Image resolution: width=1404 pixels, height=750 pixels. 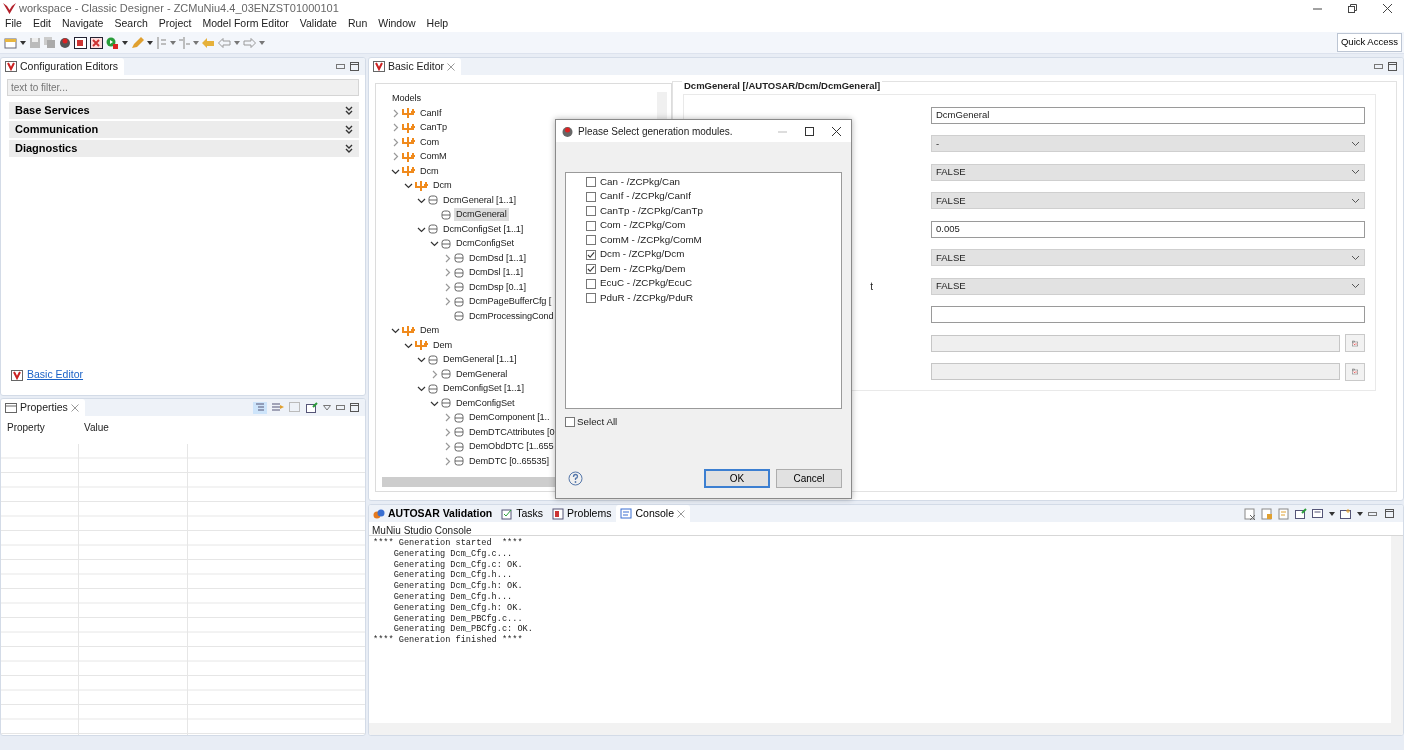 What do you see at coordinates (483, 389) in the screenshot?
I see `tree-item: DemConfigSet [1..1]` at bounding box center [483, 389].